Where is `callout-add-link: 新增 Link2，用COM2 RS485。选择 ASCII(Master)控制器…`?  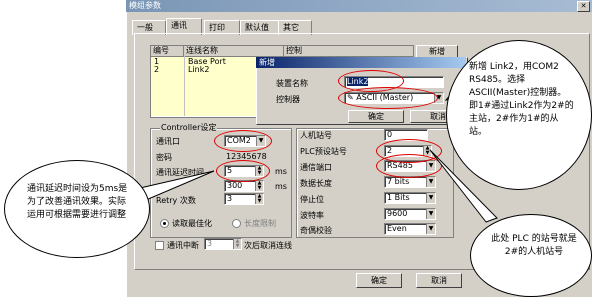
callout-add-link: 新增 Link2，用COM2 RS485。选择 ASCII(Master)控制器… is located at coordinates (519, 115).